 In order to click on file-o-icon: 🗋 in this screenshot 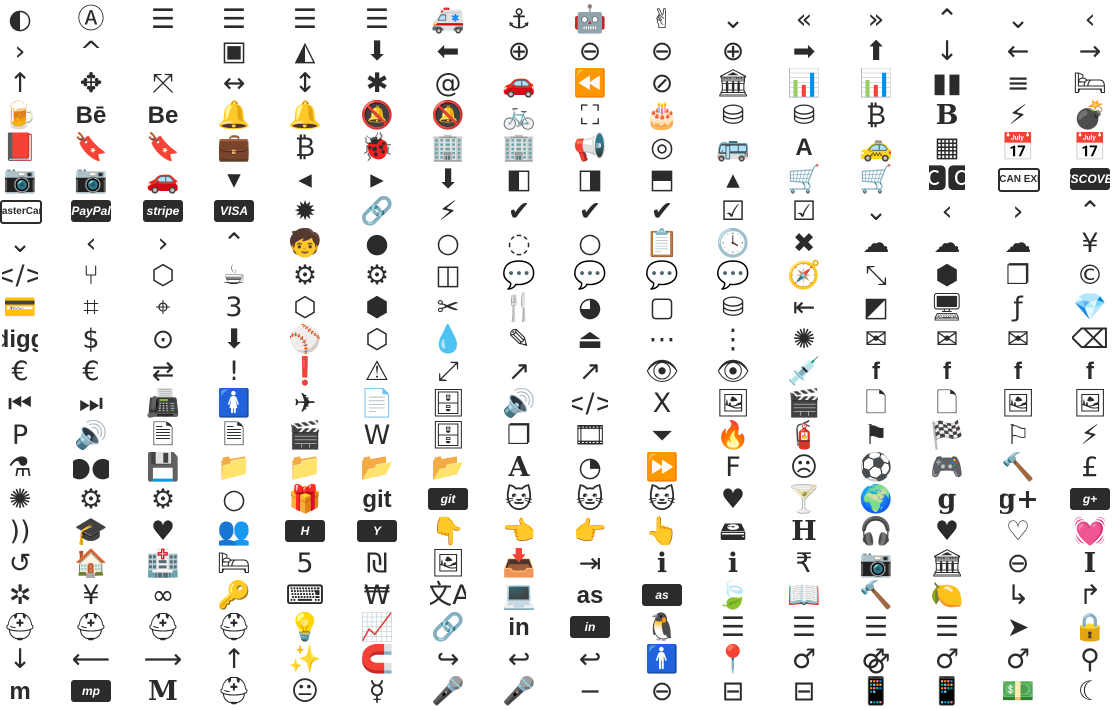, I will do `click(876, 403)`.